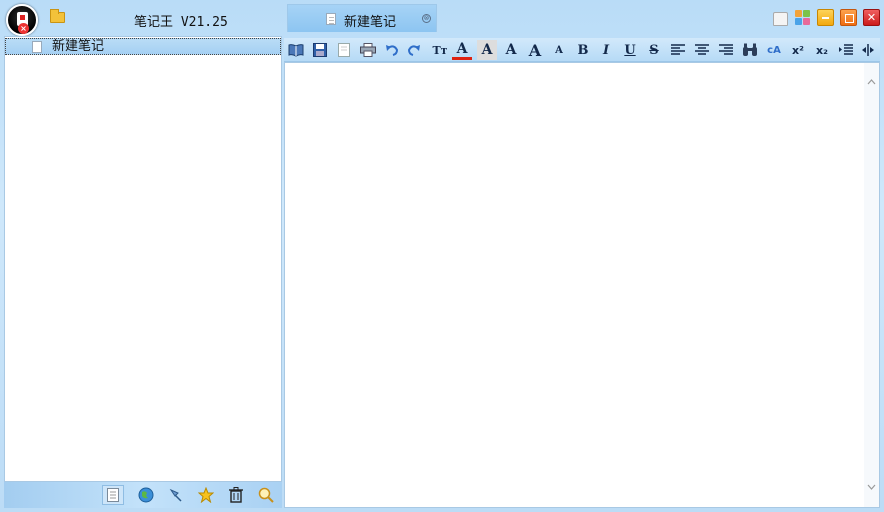 This screenshot has height=512, width=884. Describe the element at coordinates (848, 17) in the screenshot. I see `maximize-button` at that location.